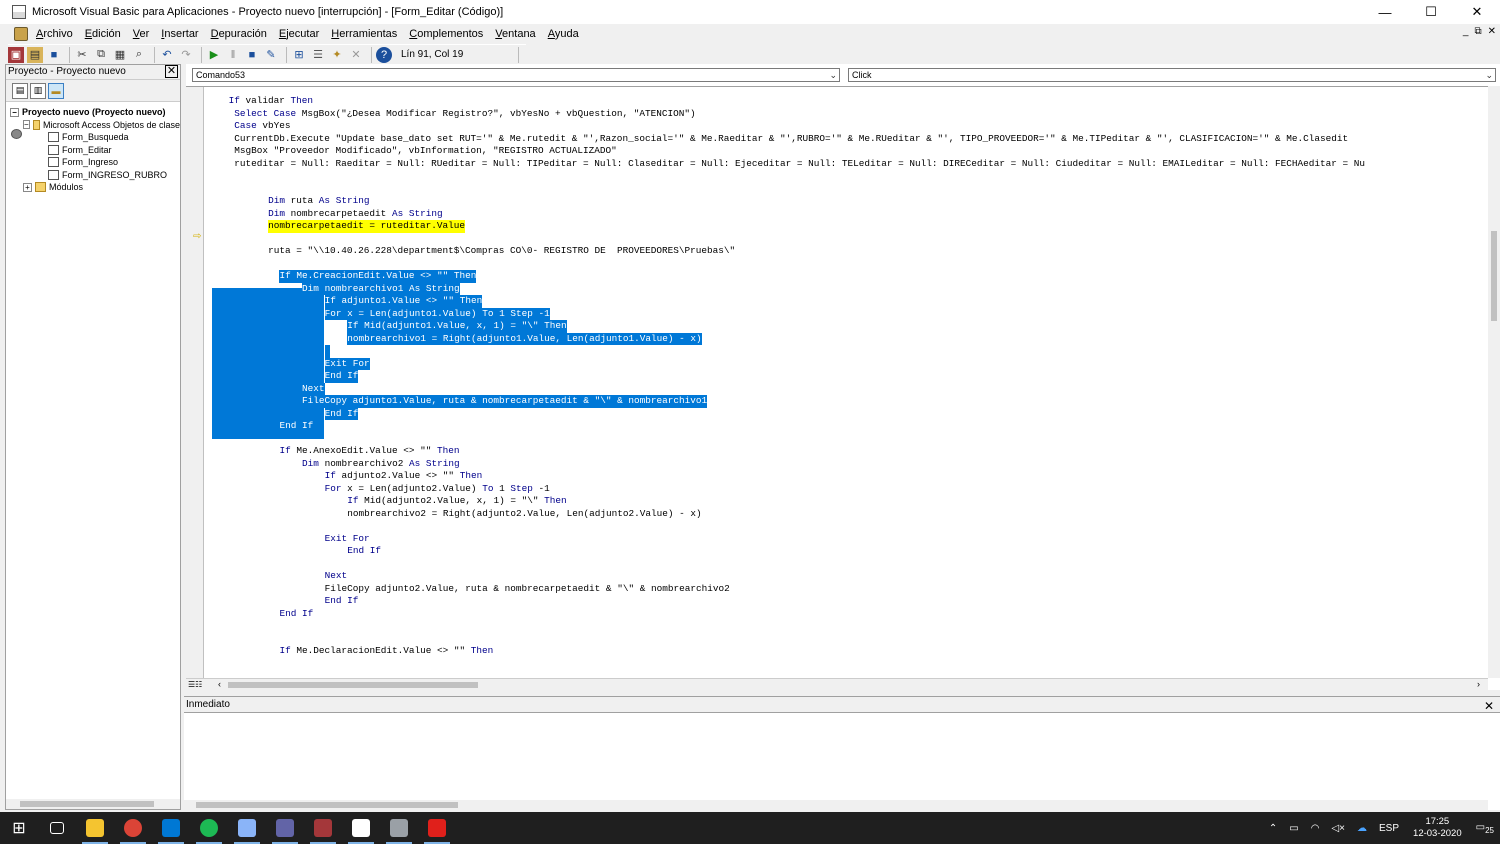  I want to click on code-line: For x = Len(adjunto2.Value) To 1 Step -1, so click(437, 489).